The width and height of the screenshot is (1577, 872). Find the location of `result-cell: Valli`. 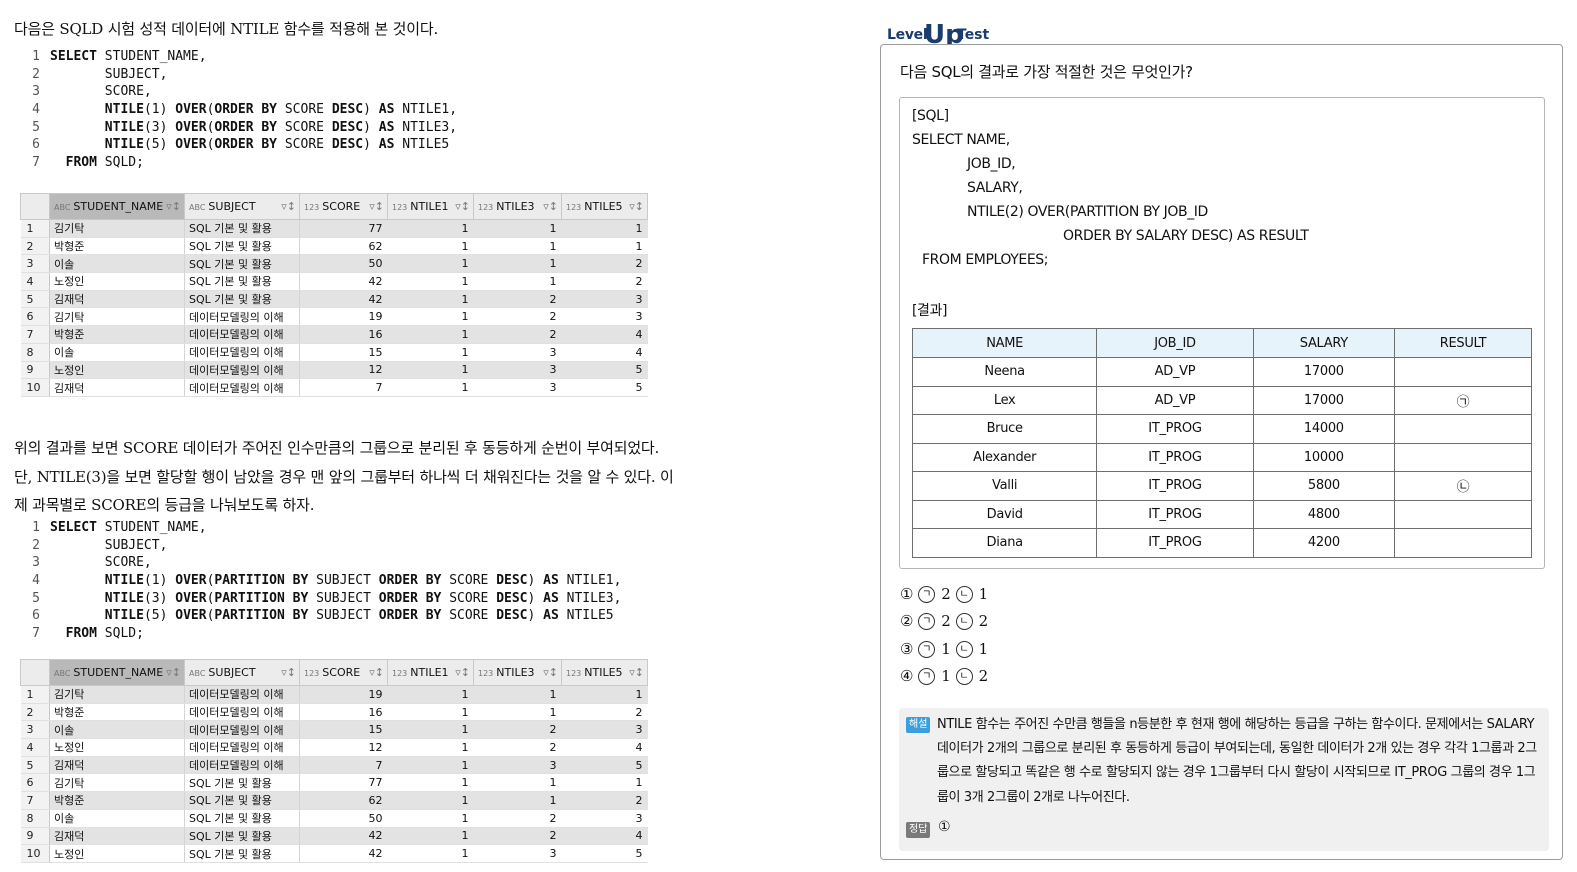

result-cell: Valli is located at coordinates (1004, 486).